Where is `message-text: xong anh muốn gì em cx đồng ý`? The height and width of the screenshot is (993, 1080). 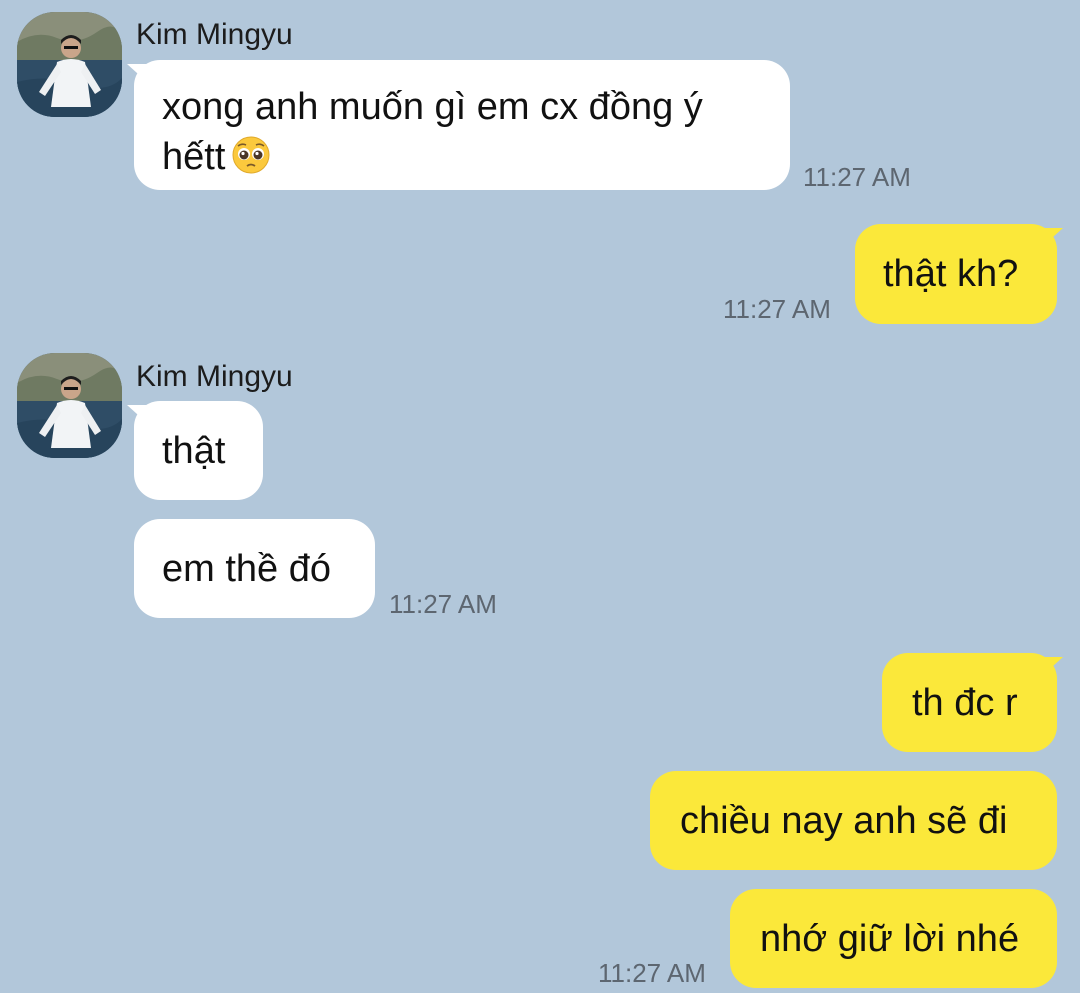 message-text: xong anh muốn gì em cx đồng ý is located at coordinates (432, 107).